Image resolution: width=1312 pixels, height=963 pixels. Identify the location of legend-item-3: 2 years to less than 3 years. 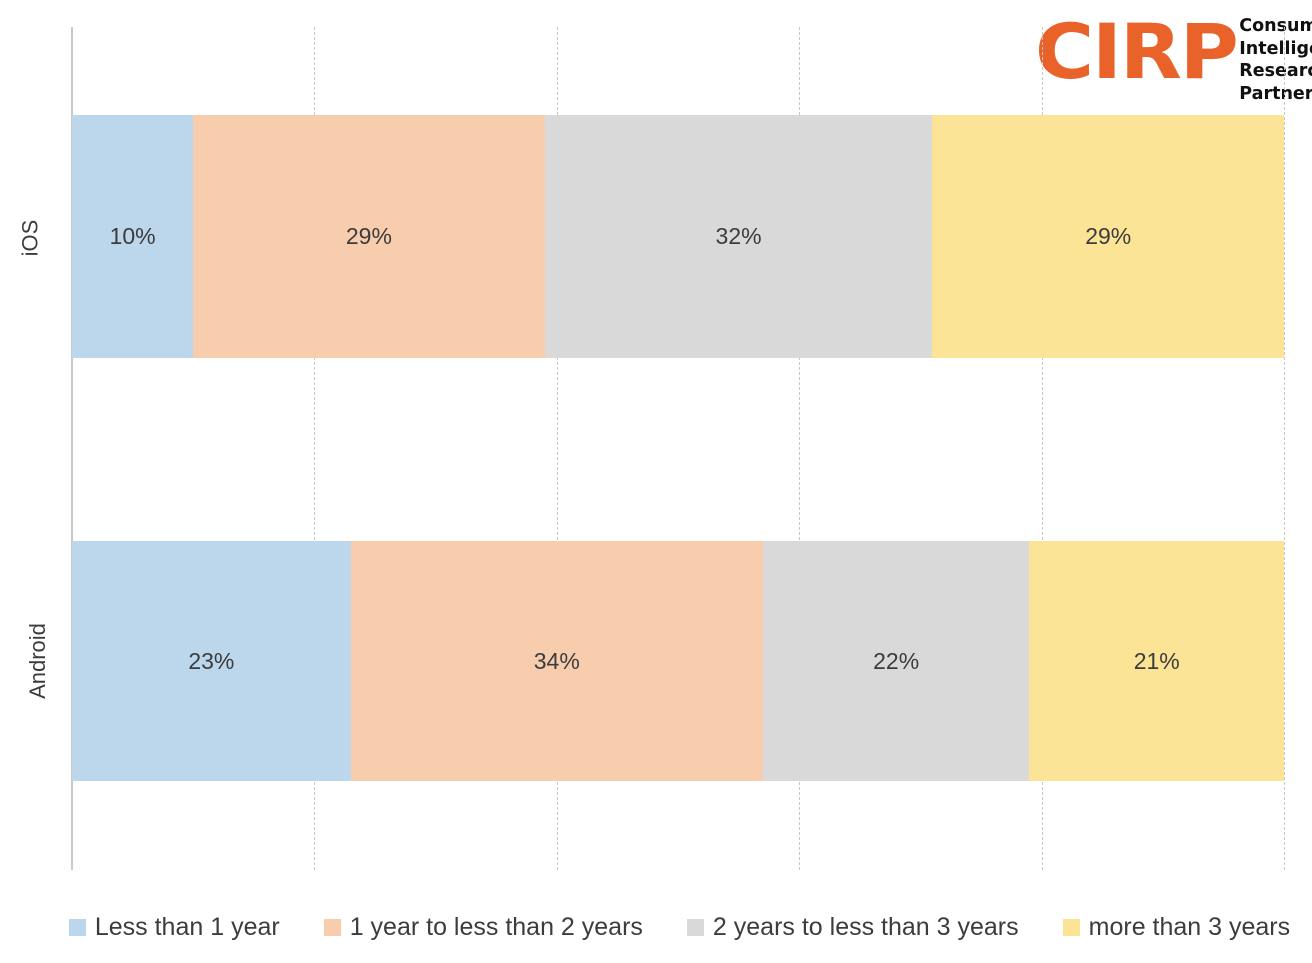
(852, 927).